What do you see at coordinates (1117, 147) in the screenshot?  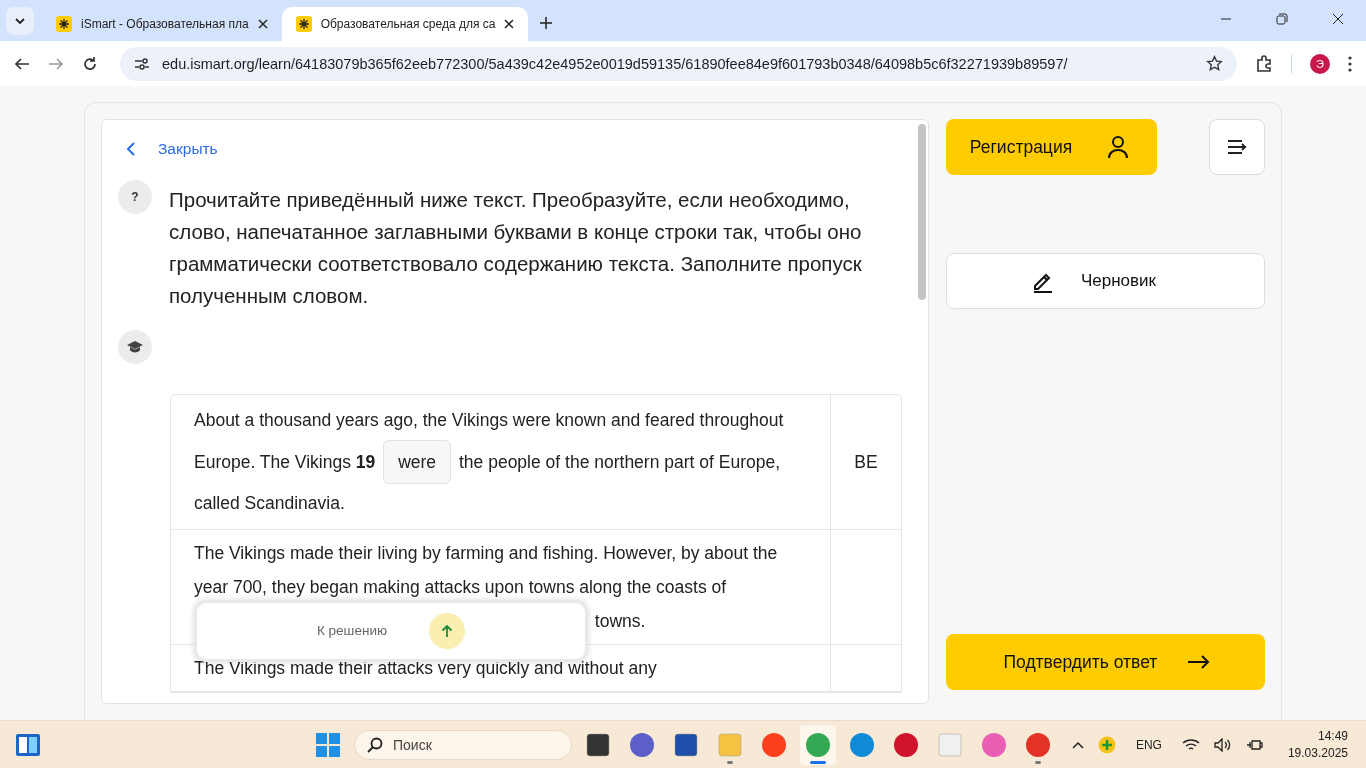 I see `person-icon` at bounding box center [1117, 147].